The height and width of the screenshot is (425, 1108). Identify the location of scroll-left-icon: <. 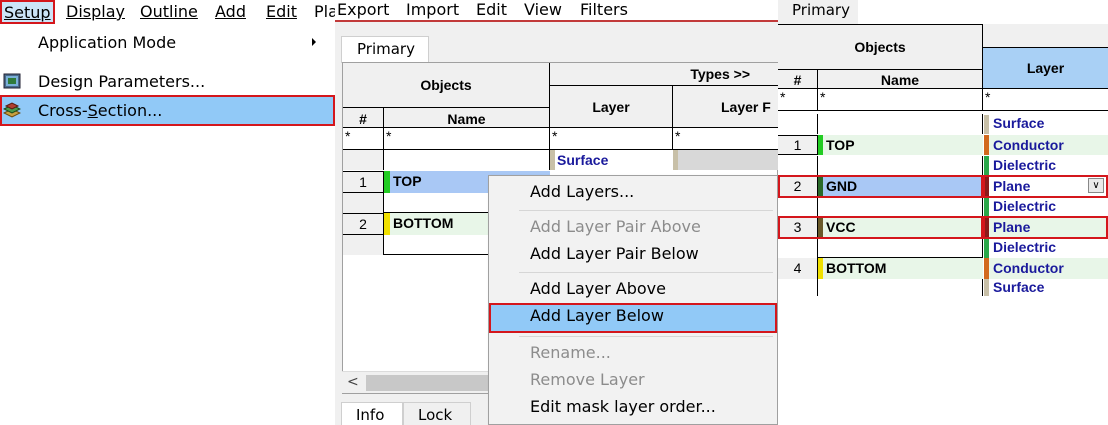
(353, 382).